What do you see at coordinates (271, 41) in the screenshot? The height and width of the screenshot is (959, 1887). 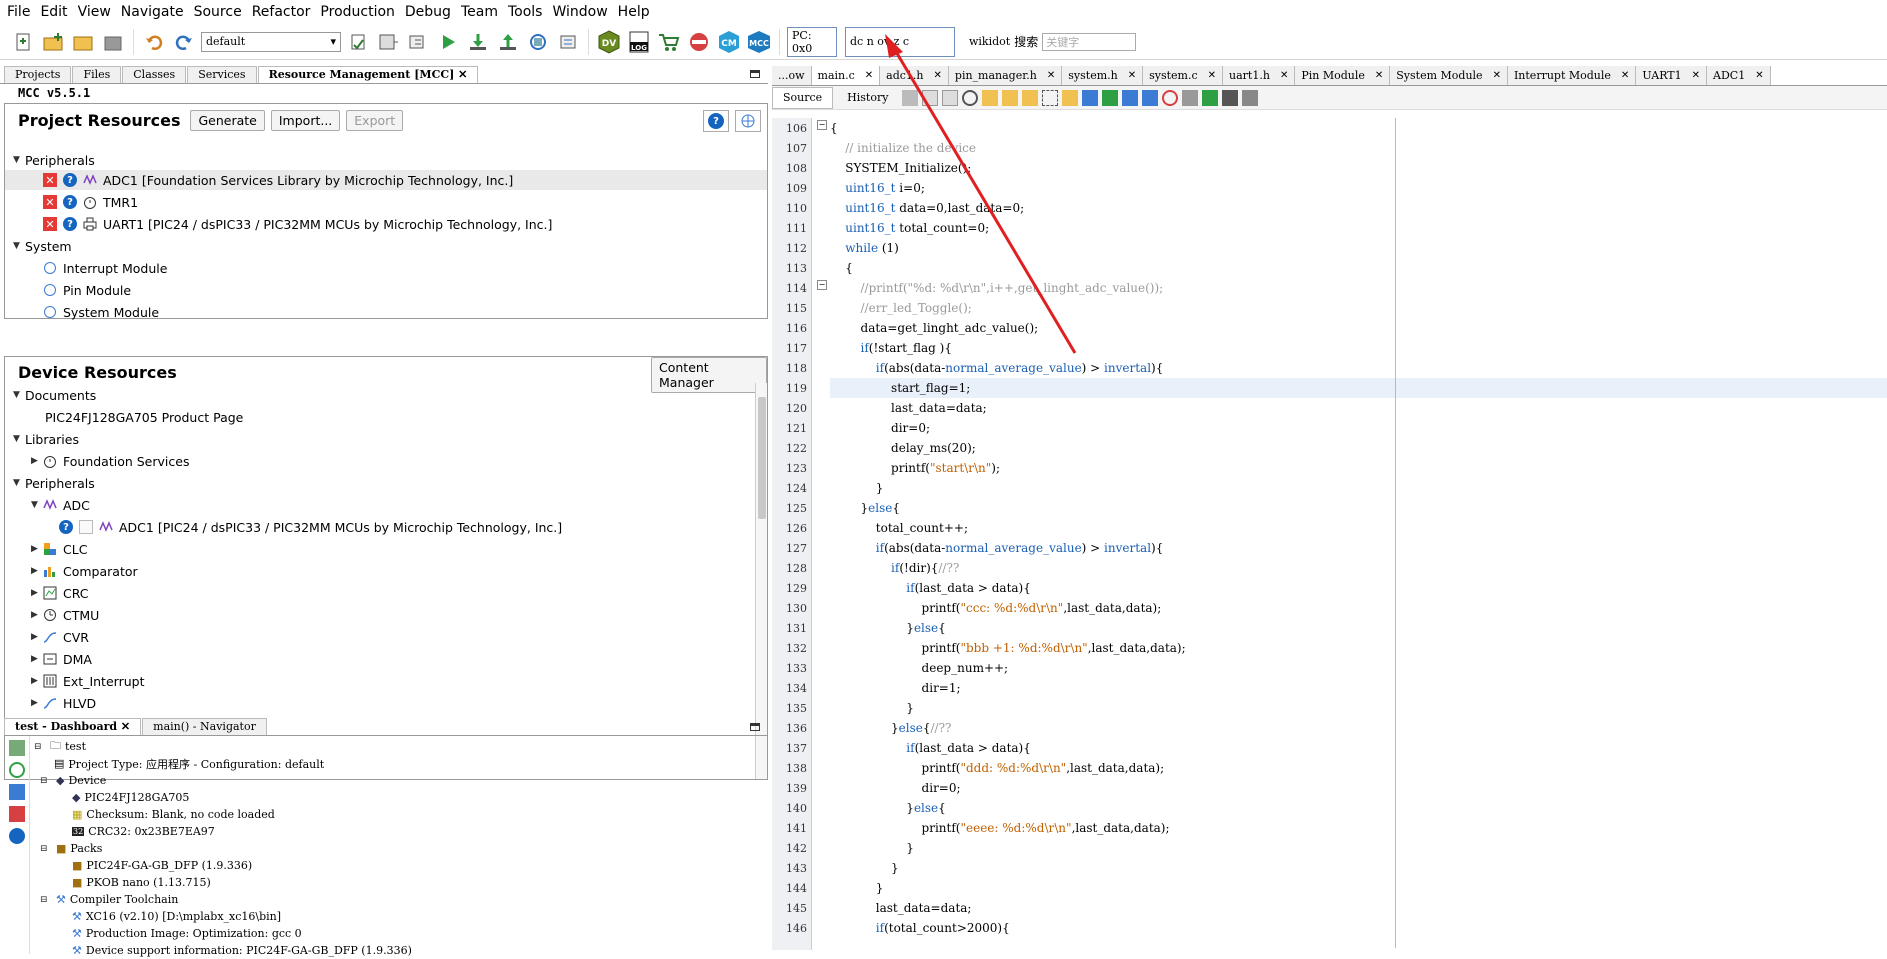 I see `configuration-select: default ▾` at bounding box center [271, 41].